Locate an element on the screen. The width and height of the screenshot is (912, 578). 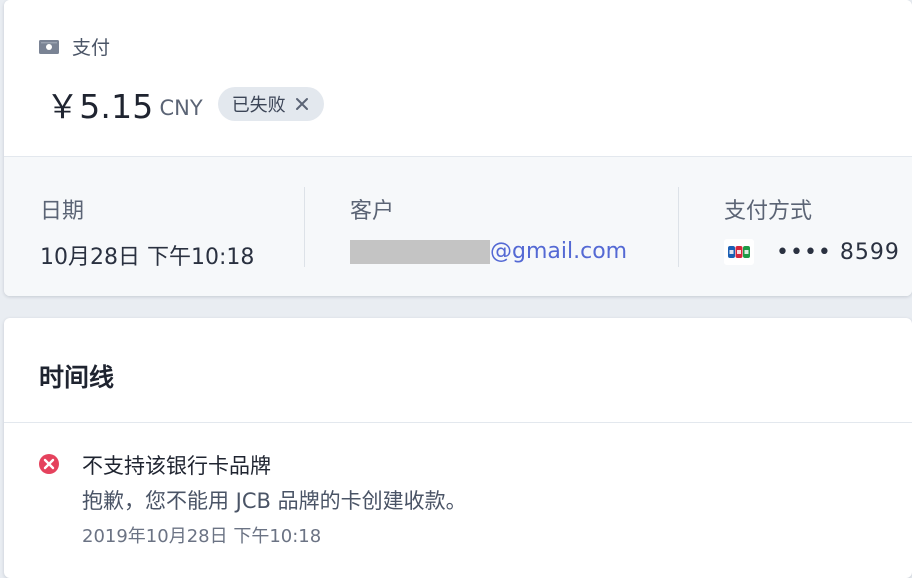
date-value: 10月28日 下午10:18 is located at coordinates (147, 257).